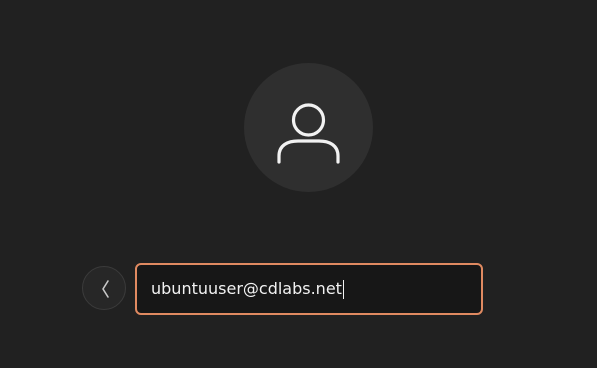 The width and height of the screenshot is (597, 368). What do you see at coordinates (343, 289) in the screenshot?
I see `text-cursor` at bounding box center [343, 289].